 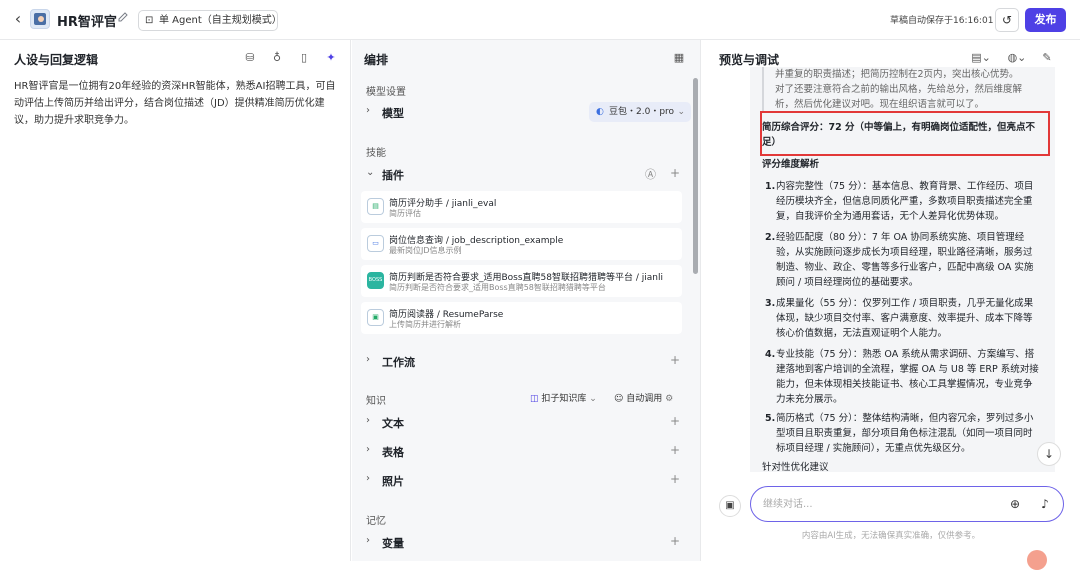 I want to click on quote-line: 并重复的职责描述；把简历控制在2页内，突出核心优势。, so click(x=897, y=74).